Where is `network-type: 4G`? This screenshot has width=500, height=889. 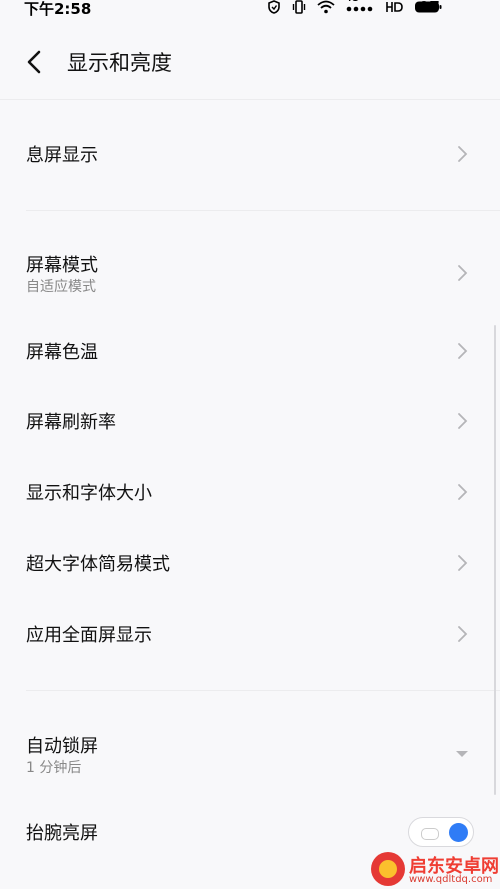 network-type: 4G is located at coordinates (352, 1).